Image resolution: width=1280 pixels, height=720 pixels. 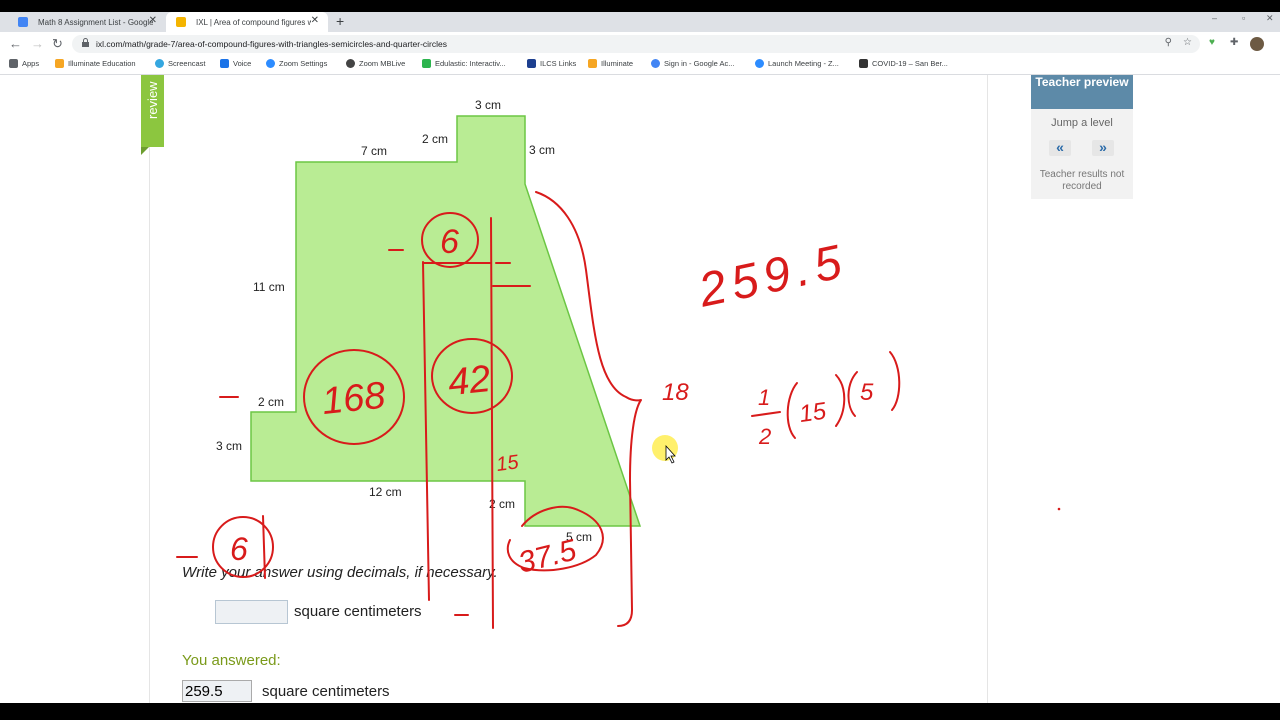 What do you see at coordinates (764, 436) in the screenshot?
I see `ink-note: 2` at bounding box center [764, 436].